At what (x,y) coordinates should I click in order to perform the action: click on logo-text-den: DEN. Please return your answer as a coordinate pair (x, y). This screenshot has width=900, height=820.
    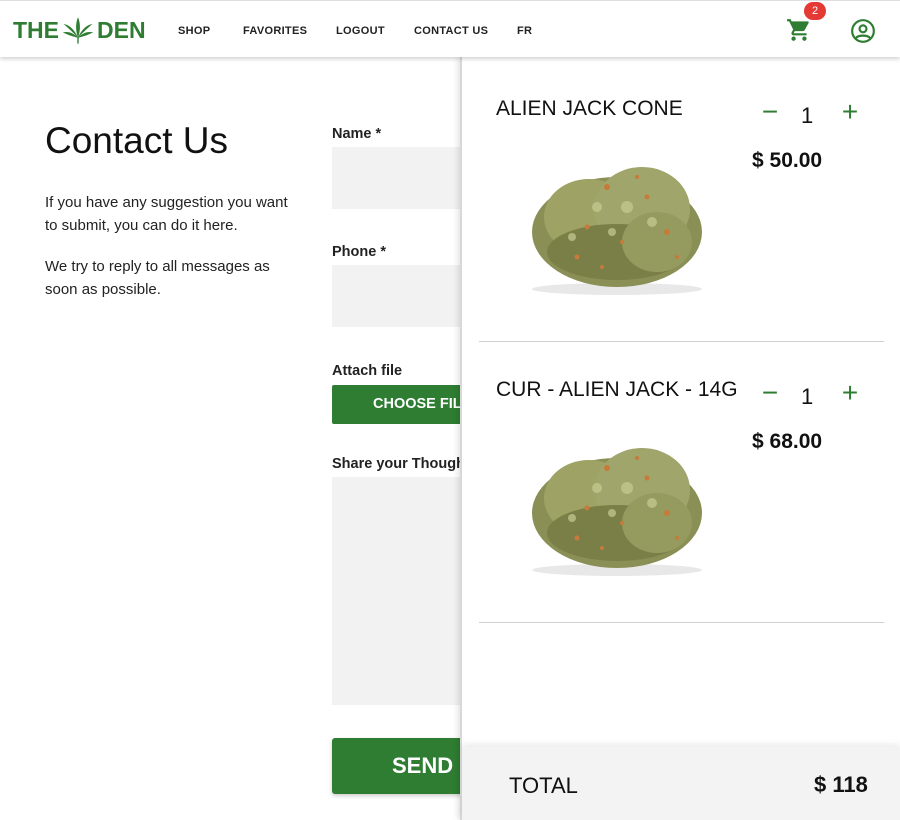
    Looking at the image, I should click on (121, 29).